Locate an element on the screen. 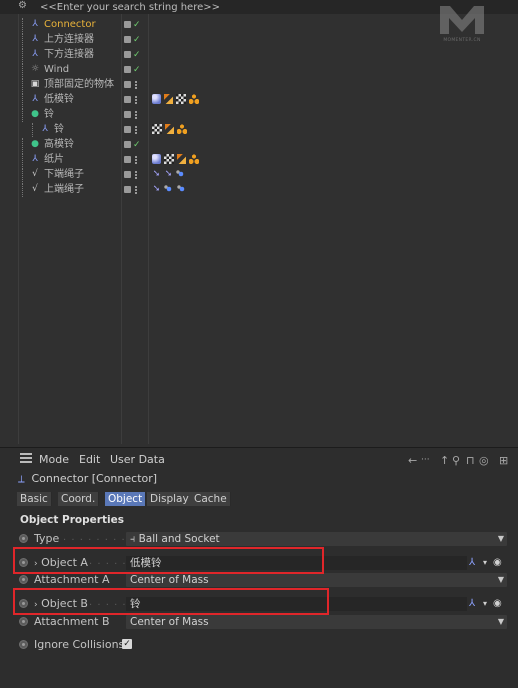  object-row: ● 铃 is located at coordinates (259, 115).